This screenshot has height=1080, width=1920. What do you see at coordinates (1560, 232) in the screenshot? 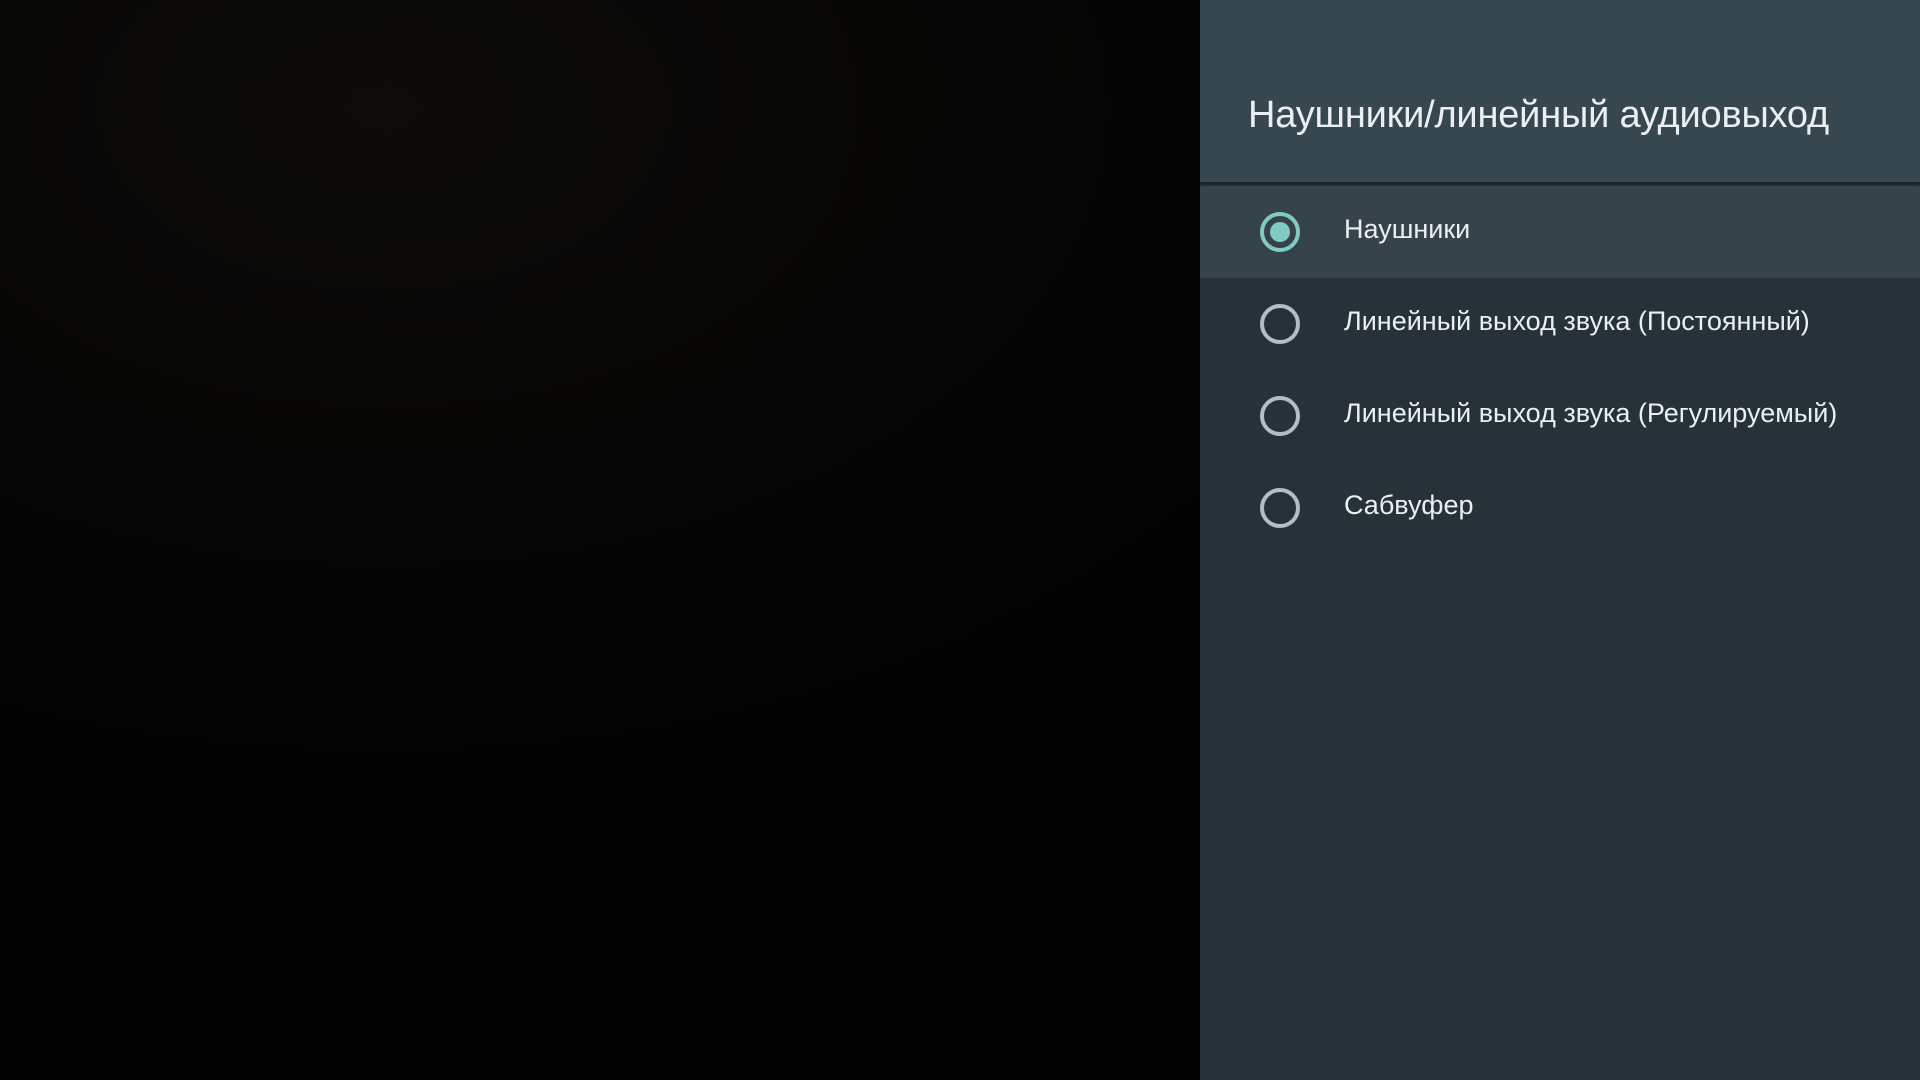
I see `option-headphones: Наушники` at bounding box center [1560, 232].